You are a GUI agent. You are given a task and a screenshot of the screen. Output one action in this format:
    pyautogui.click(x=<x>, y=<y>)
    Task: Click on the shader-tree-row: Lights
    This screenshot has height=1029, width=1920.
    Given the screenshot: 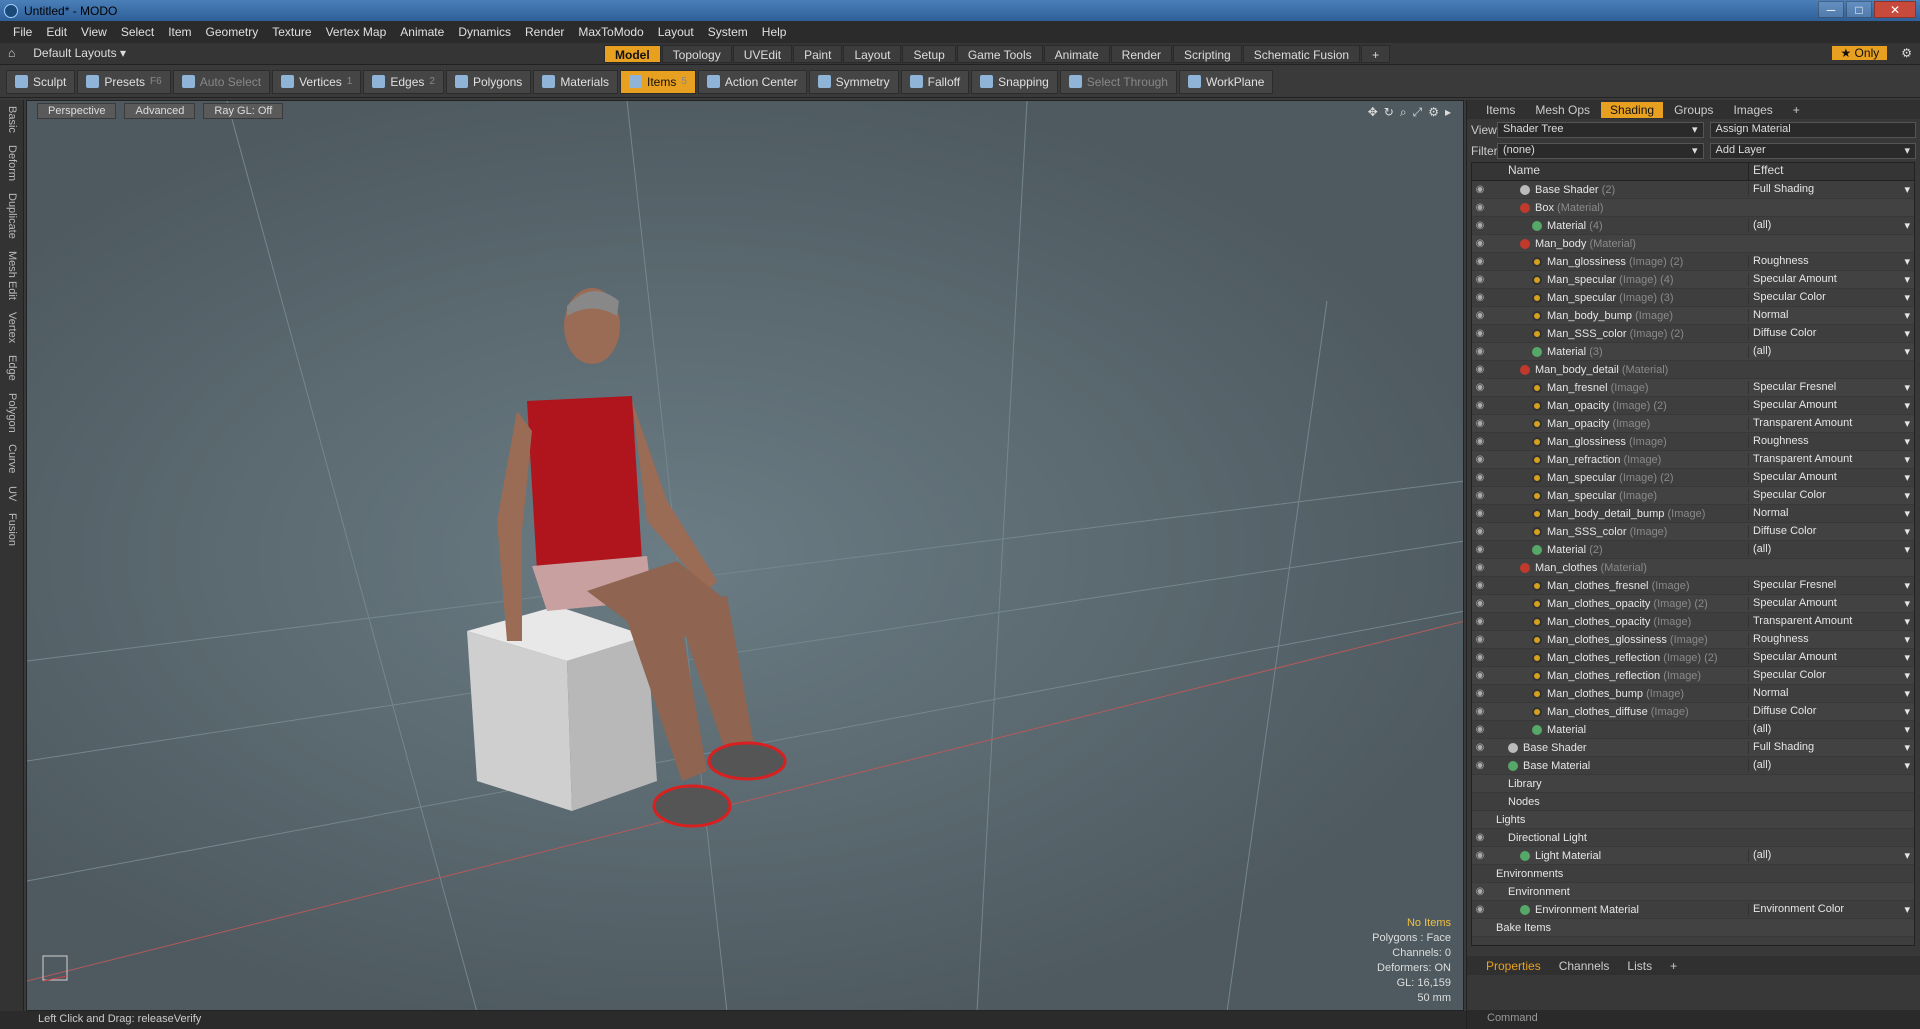 What is the action you would take?
    pyautogui.click(x=1693, y=820)
    